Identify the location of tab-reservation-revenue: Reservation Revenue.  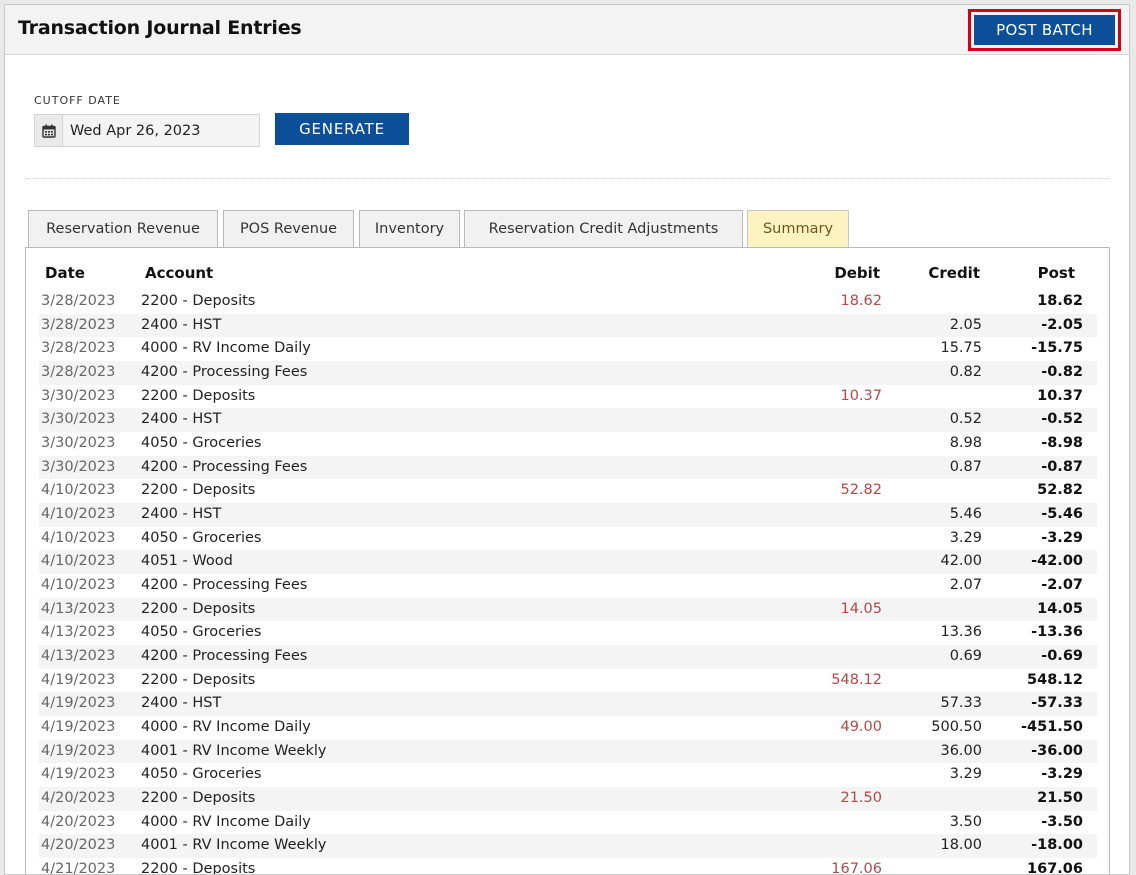
(123, 228).